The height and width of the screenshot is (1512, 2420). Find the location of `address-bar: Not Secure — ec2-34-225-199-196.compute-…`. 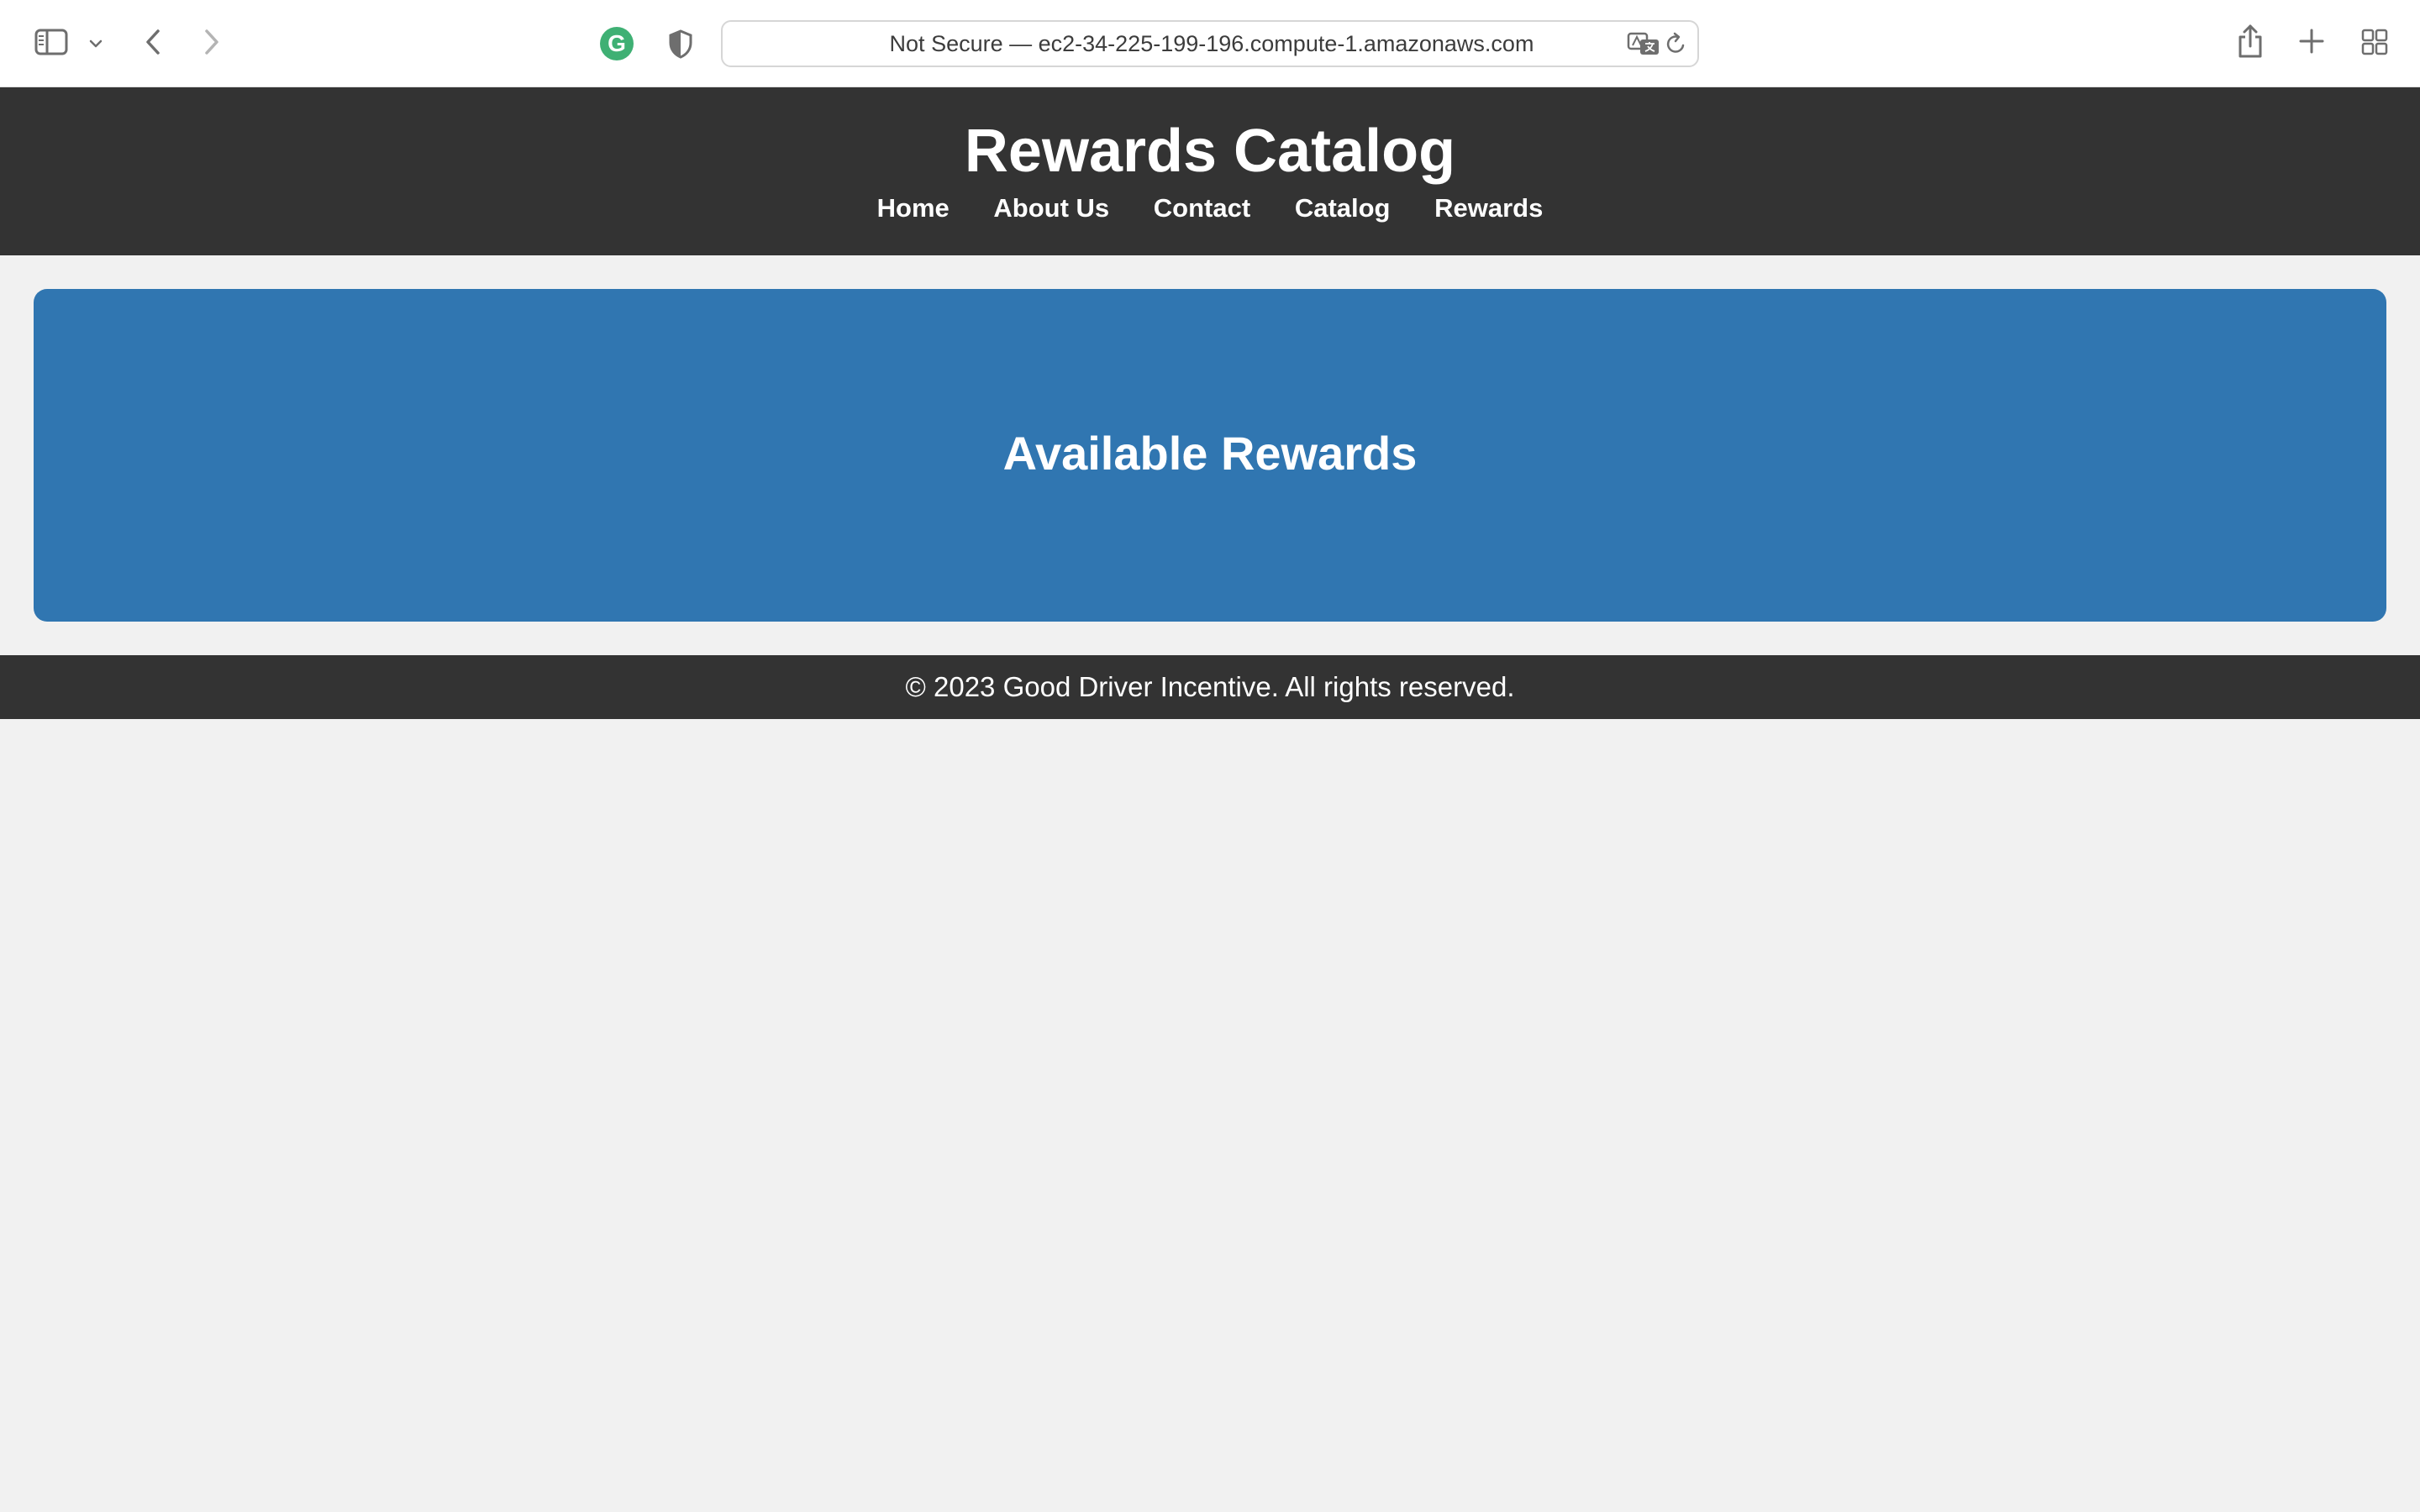

address-bar: Not Secure — ec2-34-225-199-196.compute-… is located at coordinates (1210, 43).